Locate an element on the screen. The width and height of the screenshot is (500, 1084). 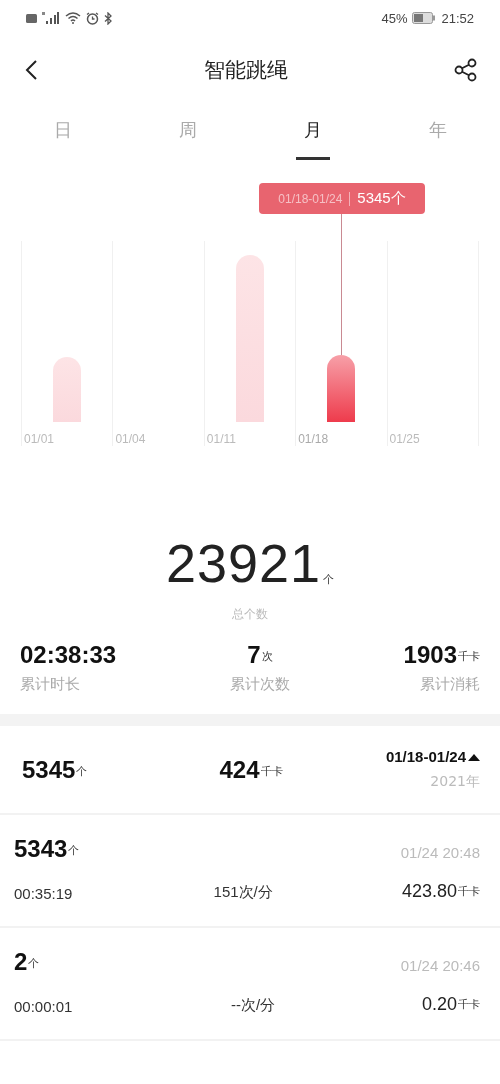
chart-column: 01/01 is located at coordinates (67, 343).